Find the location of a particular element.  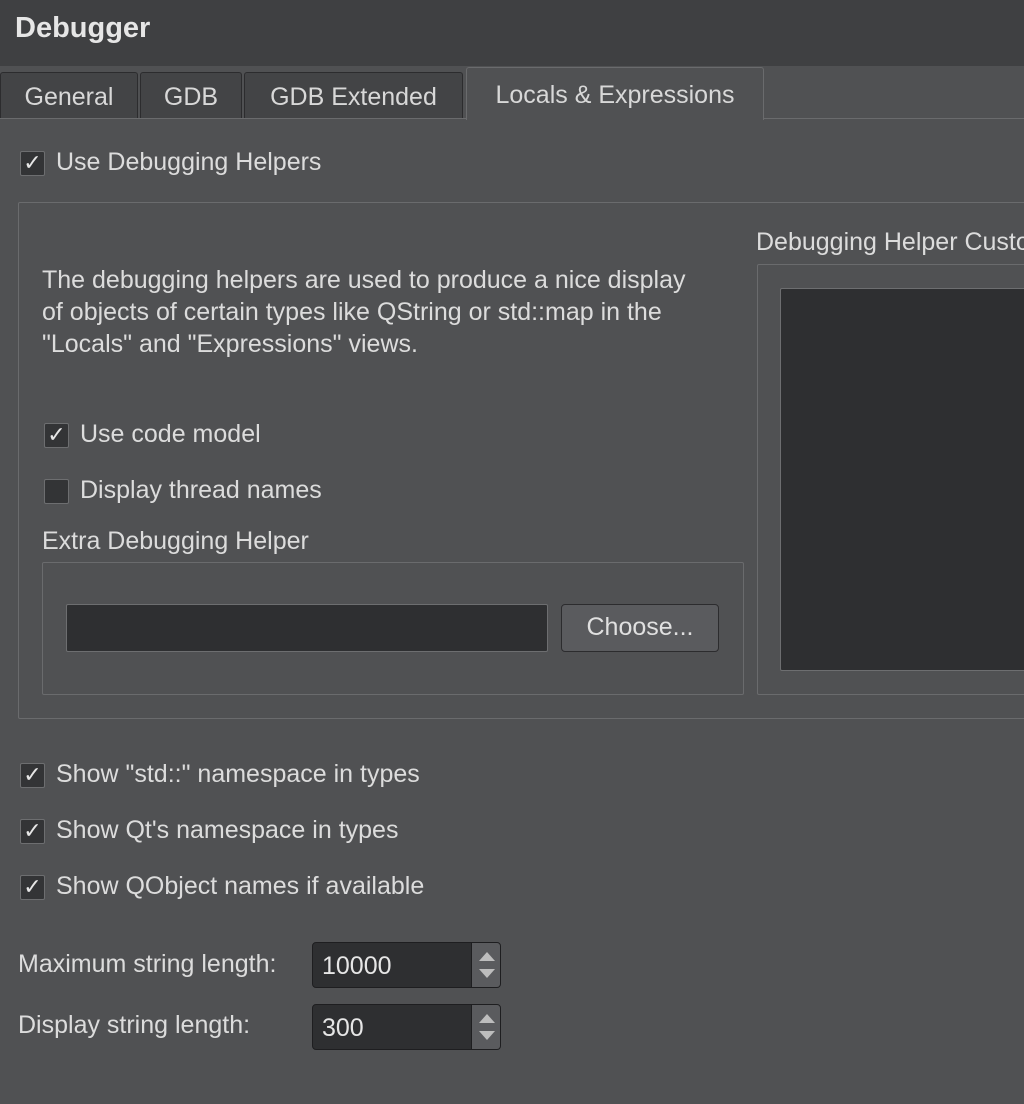

customization-editor is located at coordinates (902, 479).